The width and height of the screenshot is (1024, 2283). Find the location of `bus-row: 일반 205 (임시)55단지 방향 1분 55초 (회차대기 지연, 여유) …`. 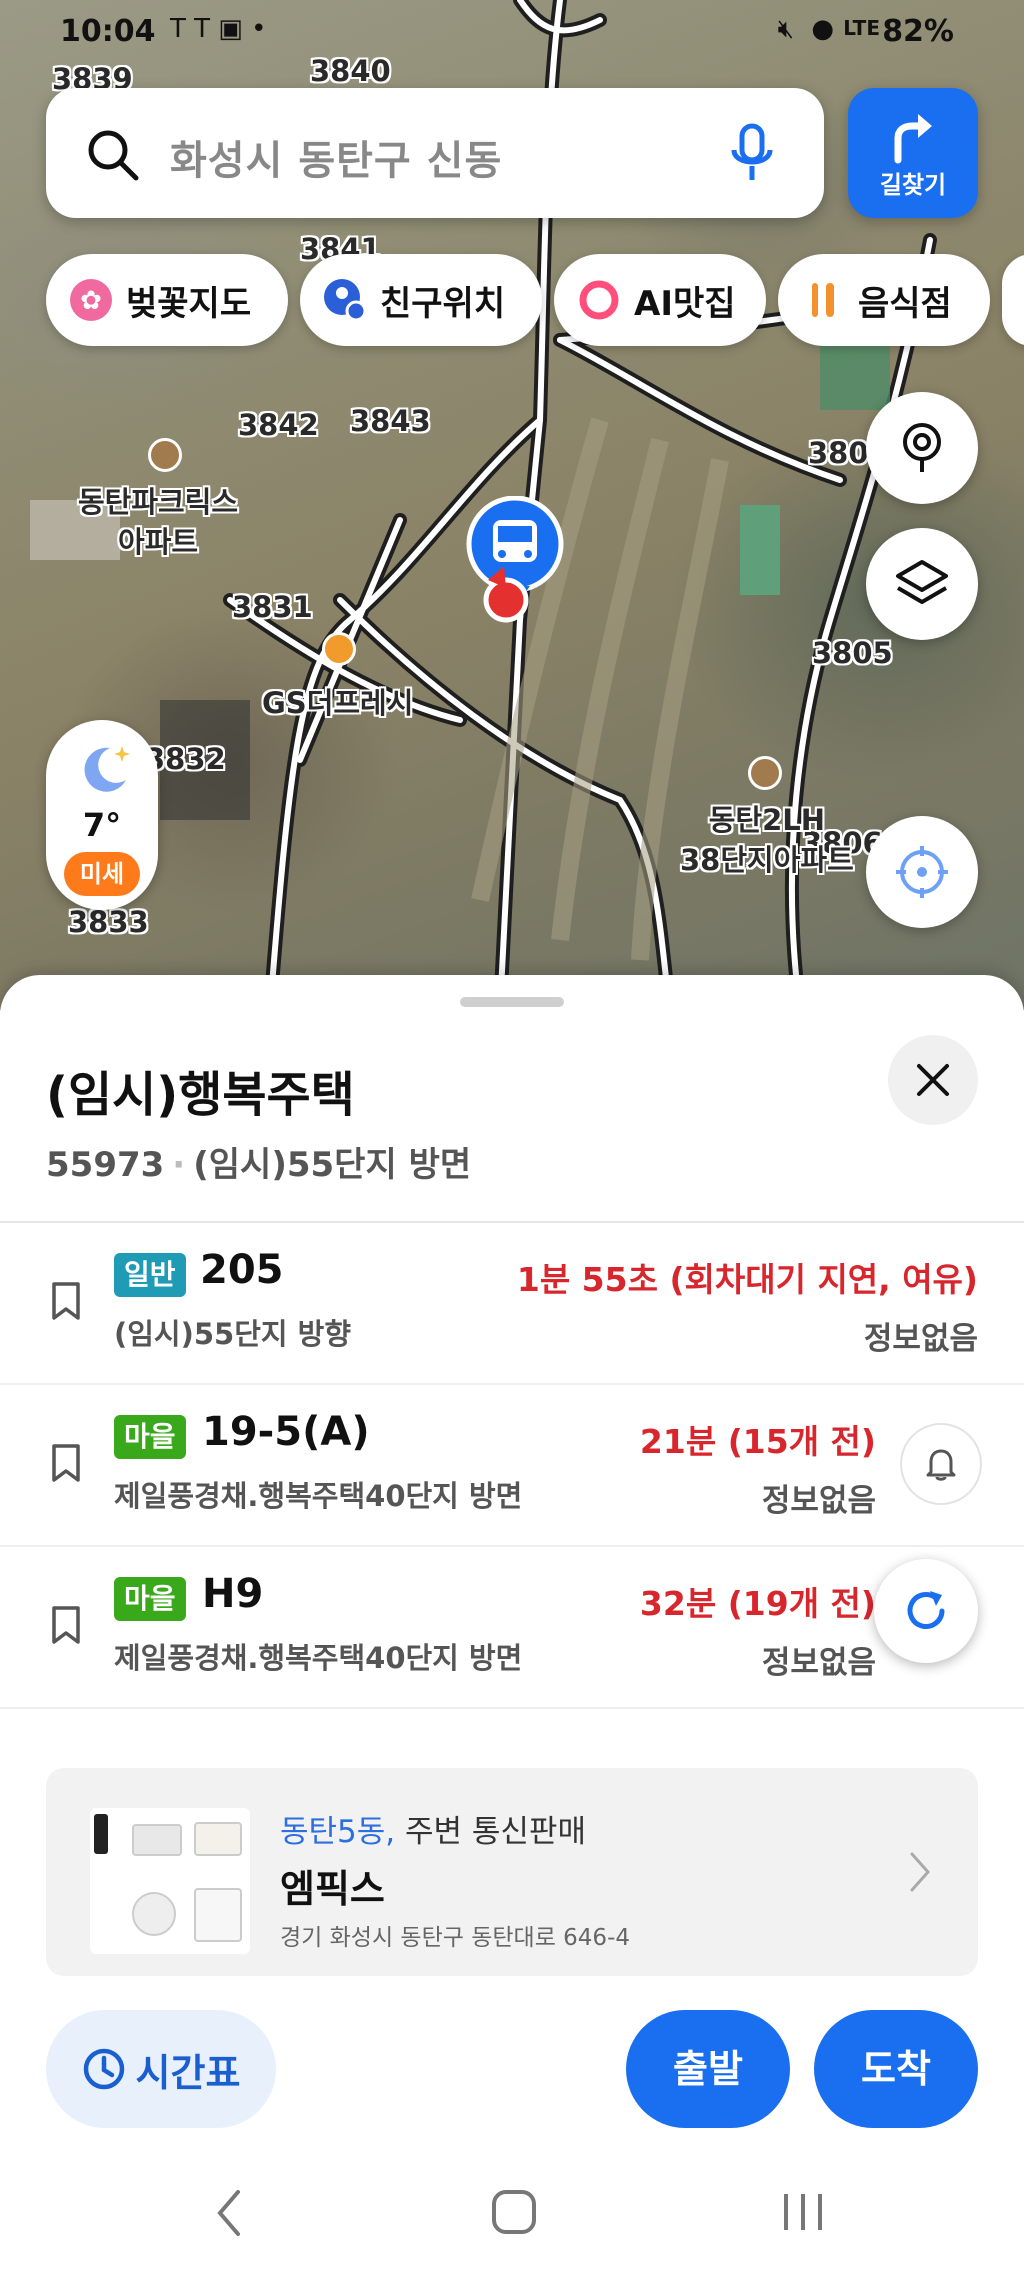

bus-row: 일반 205 (임시)55단지 방향 1분 55초 (회차대기 지연, 여유) … is located at coordinates (512, 1303).